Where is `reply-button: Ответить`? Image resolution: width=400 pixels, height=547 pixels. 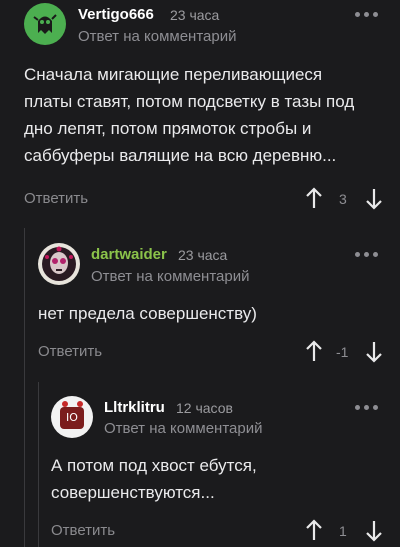
reply-button: Ответить is located at coordinates (83, 530).